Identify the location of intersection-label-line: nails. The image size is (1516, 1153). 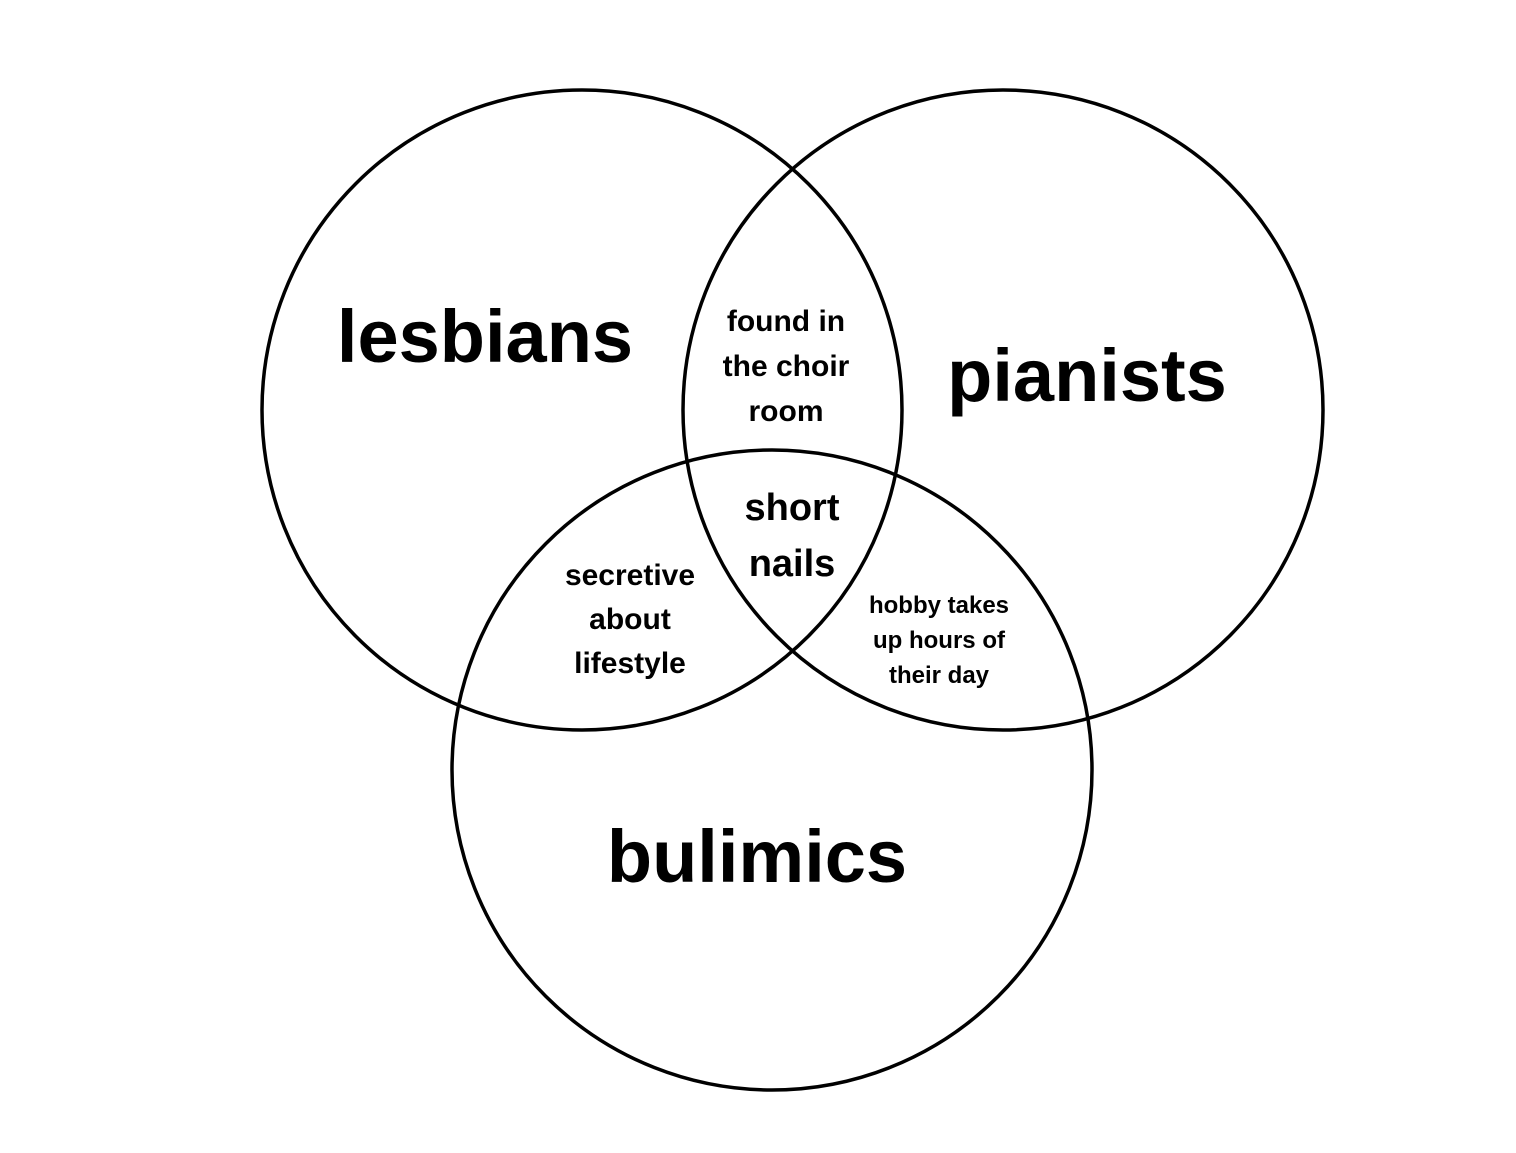
(792, 564).